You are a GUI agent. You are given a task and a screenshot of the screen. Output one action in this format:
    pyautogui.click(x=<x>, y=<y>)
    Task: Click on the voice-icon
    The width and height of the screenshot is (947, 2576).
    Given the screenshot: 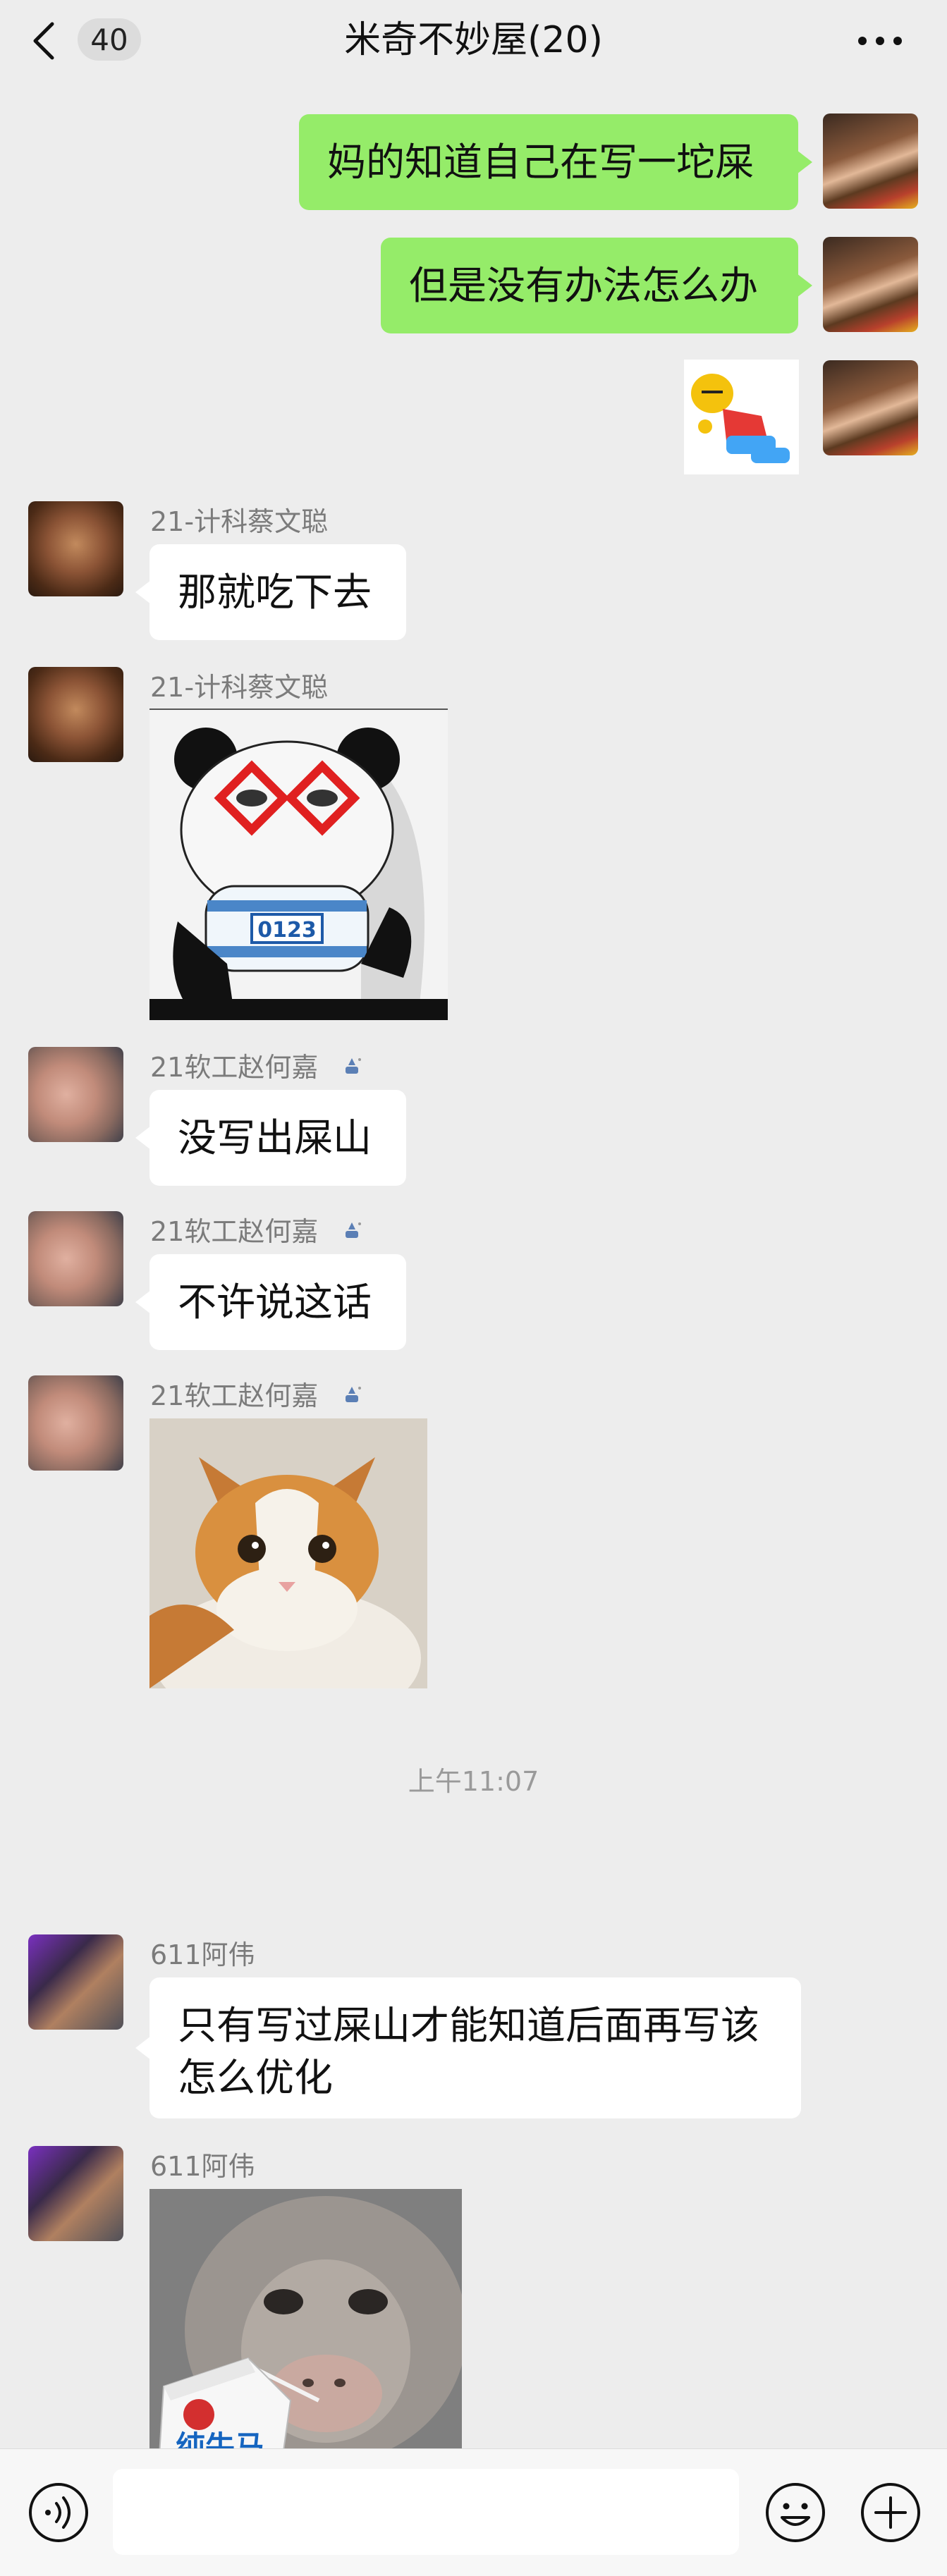 What is the action you would take?
    pyautogui.click(x=58, y=2512)
    